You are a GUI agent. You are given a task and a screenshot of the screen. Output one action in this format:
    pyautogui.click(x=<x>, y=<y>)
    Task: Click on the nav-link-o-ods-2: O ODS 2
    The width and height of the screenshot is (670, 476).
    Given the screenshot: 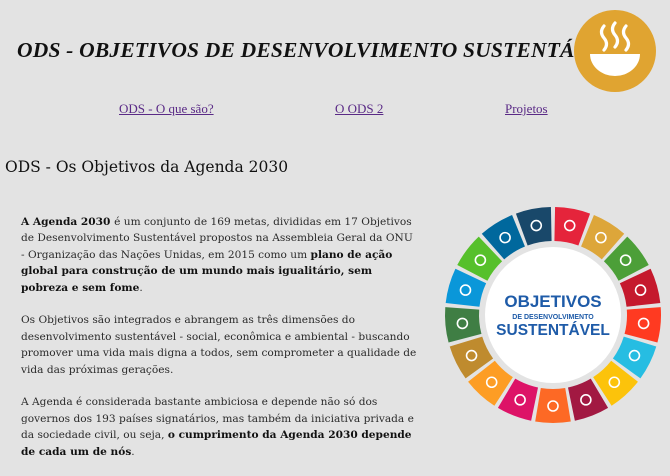 What is the action you would take?
    pyautogui.click(x=359, y=109)
    